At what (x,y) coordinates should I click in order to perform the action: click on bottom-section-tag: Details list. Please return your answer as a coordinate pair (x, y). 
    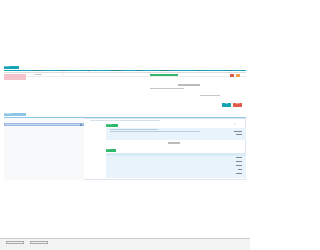
    Looking at the image, I should click on (15, 114).